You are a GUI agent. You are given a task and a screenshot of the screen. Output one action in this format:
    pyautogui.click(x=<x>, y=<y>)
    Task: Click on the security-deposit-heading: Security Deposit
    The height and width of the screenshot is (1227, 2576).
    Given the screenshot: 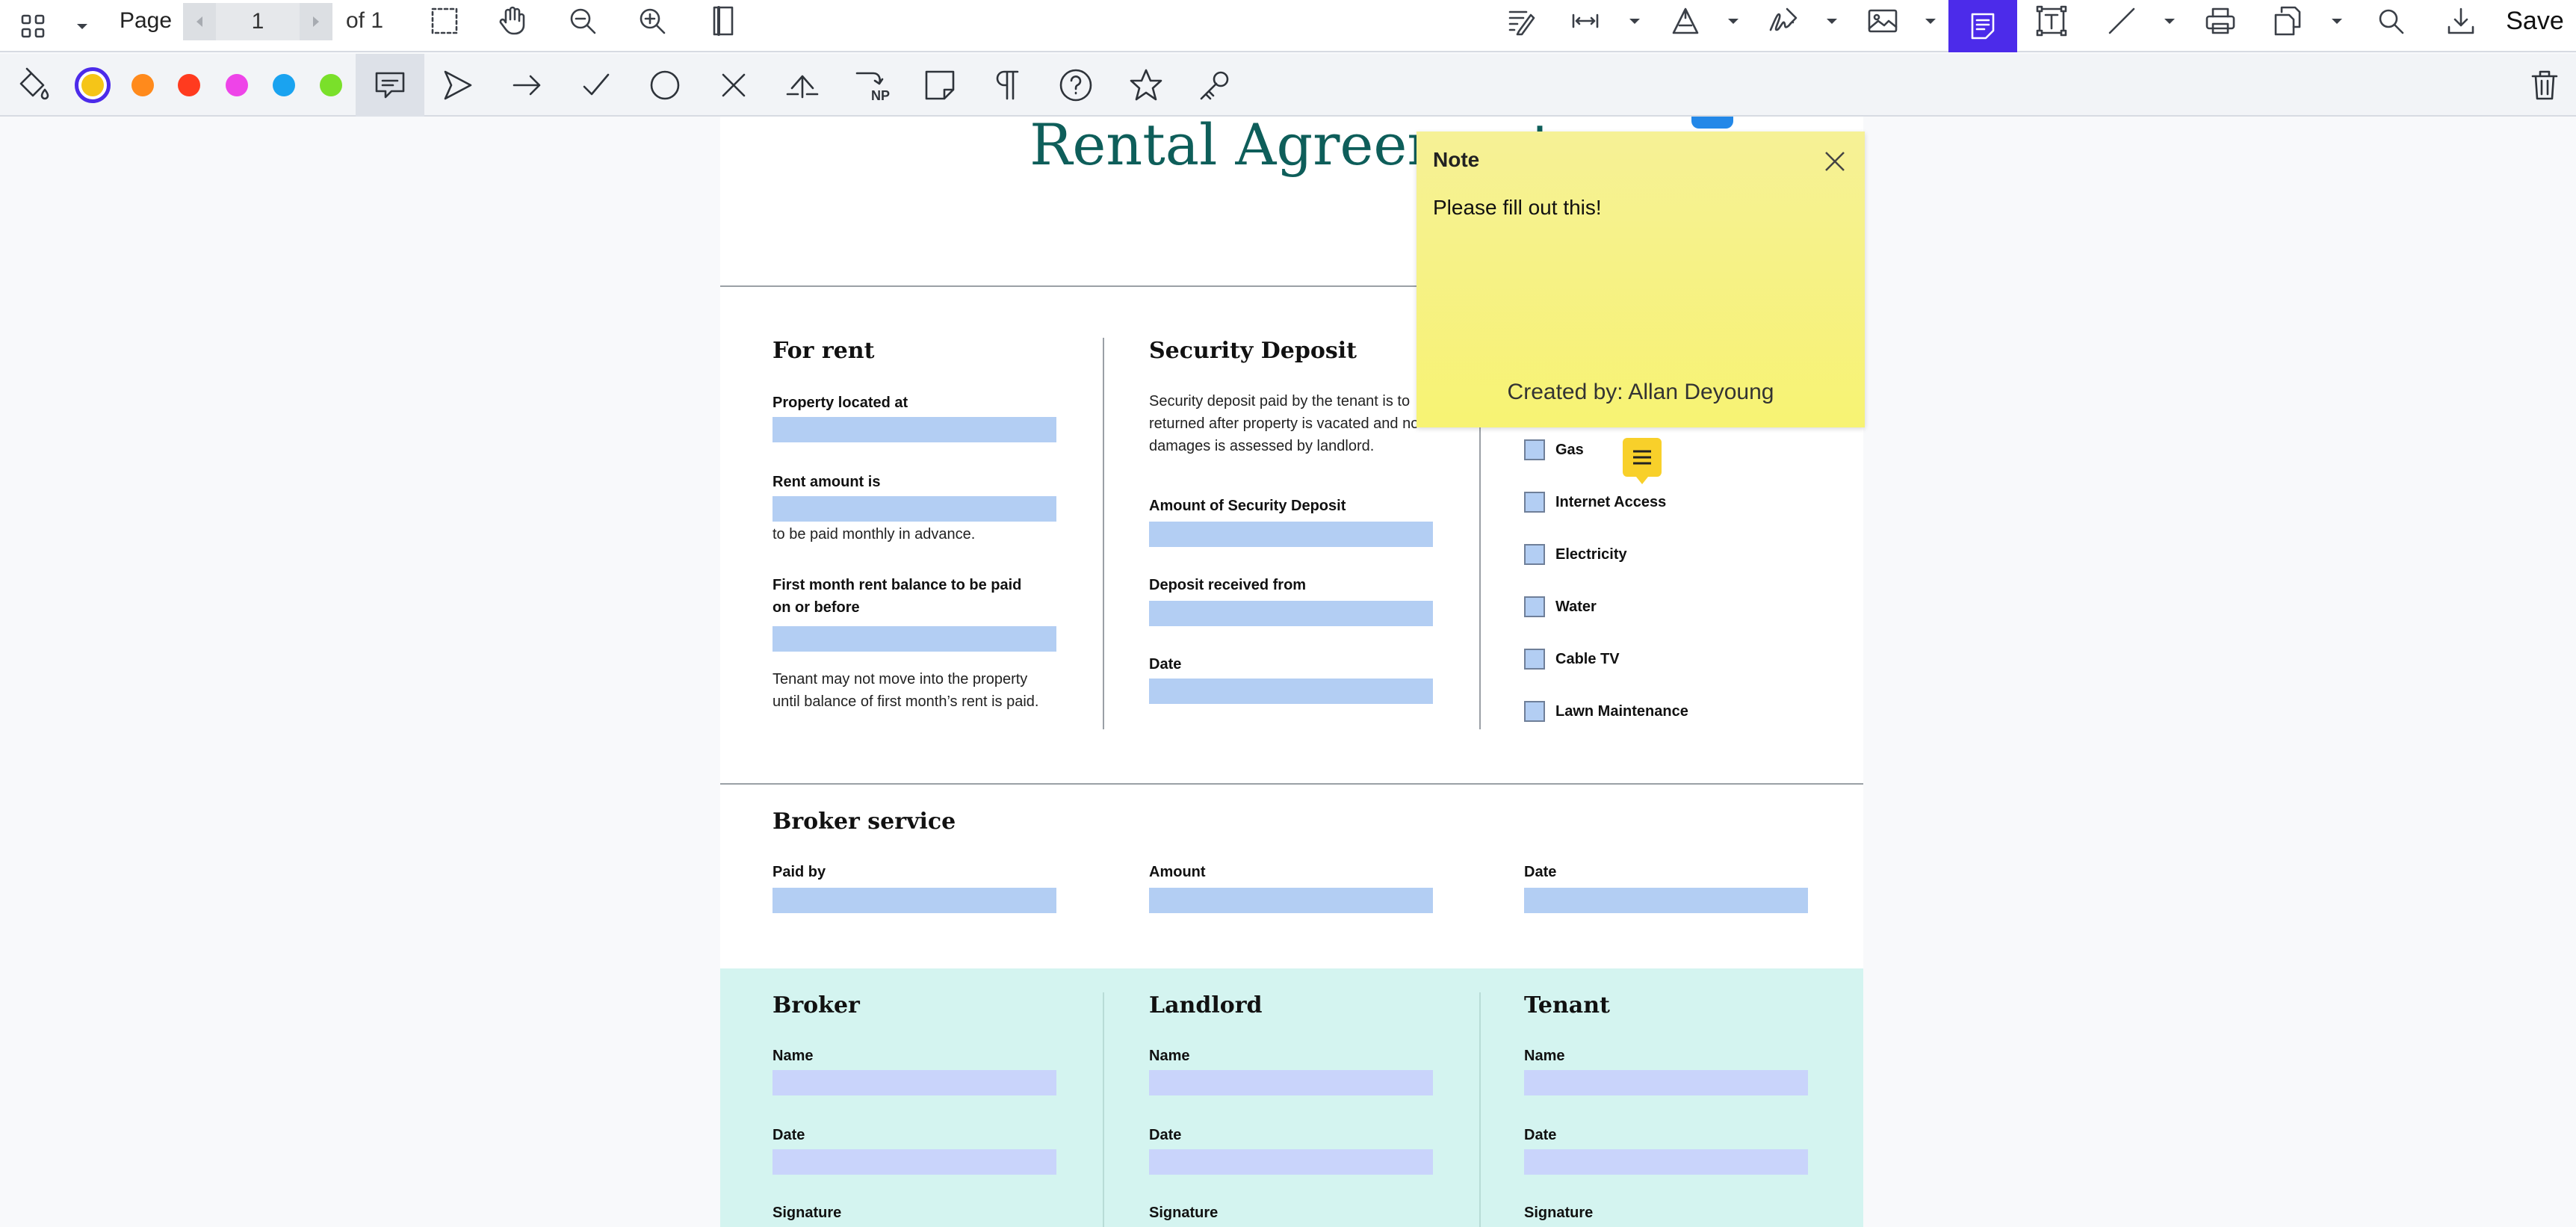 What is the action you would take?
    pyautogui.click(x=1253, y=351)
    